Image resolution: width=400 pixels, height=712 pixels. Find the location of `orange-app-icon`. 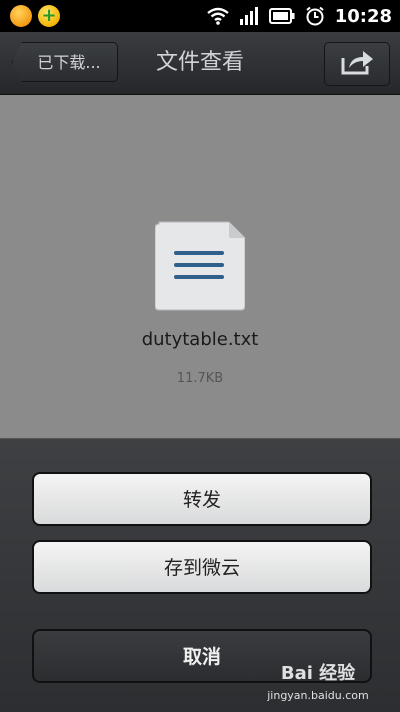

orange-app-icon is located at coordinates (21, 16).